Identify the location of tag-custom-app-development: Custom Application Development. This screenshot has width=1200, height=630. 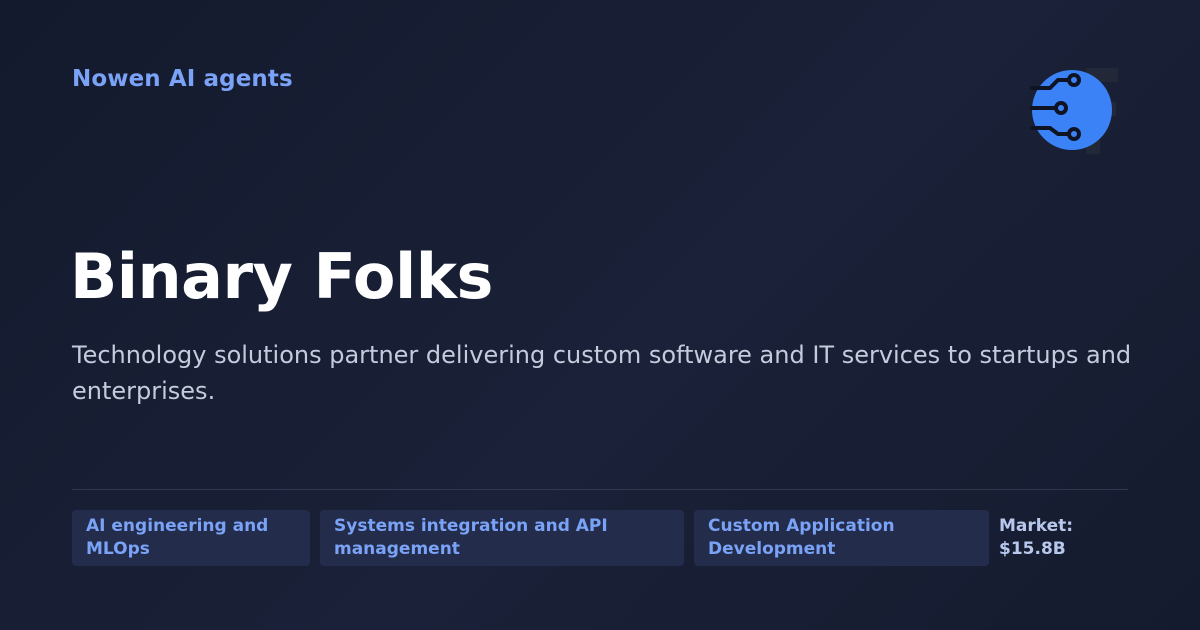
(841, 538).